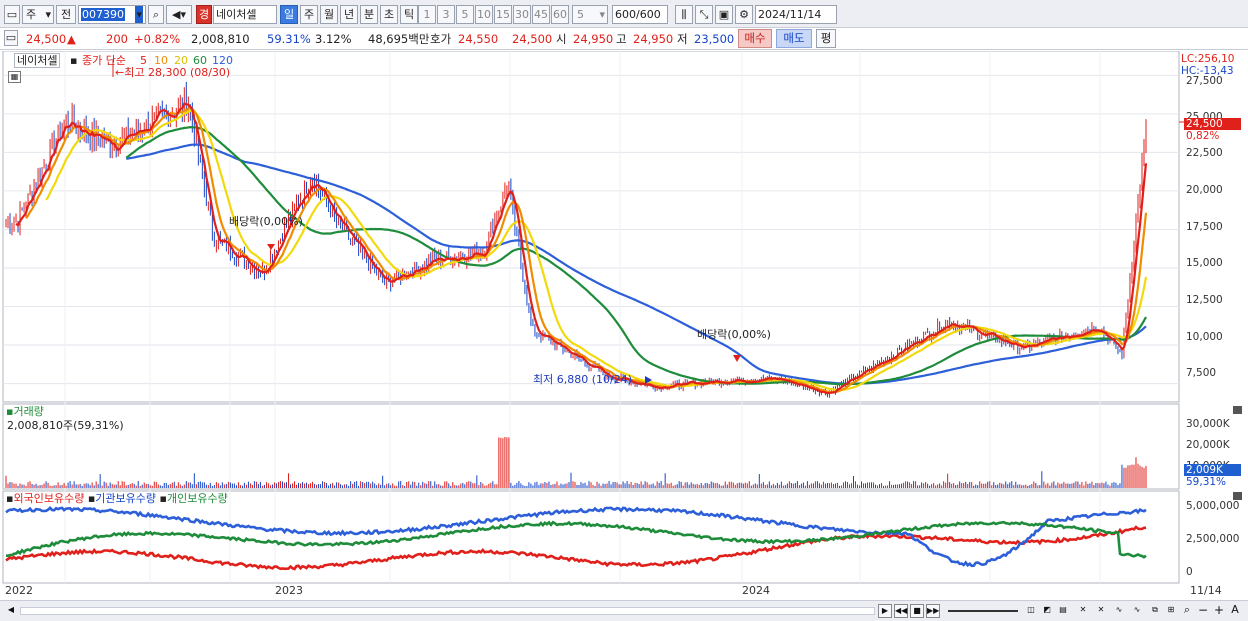  What do you see at coordinates (19, 590) in the screenshot?
I see `x-tick: 2022` at bounding box center [19, 590].